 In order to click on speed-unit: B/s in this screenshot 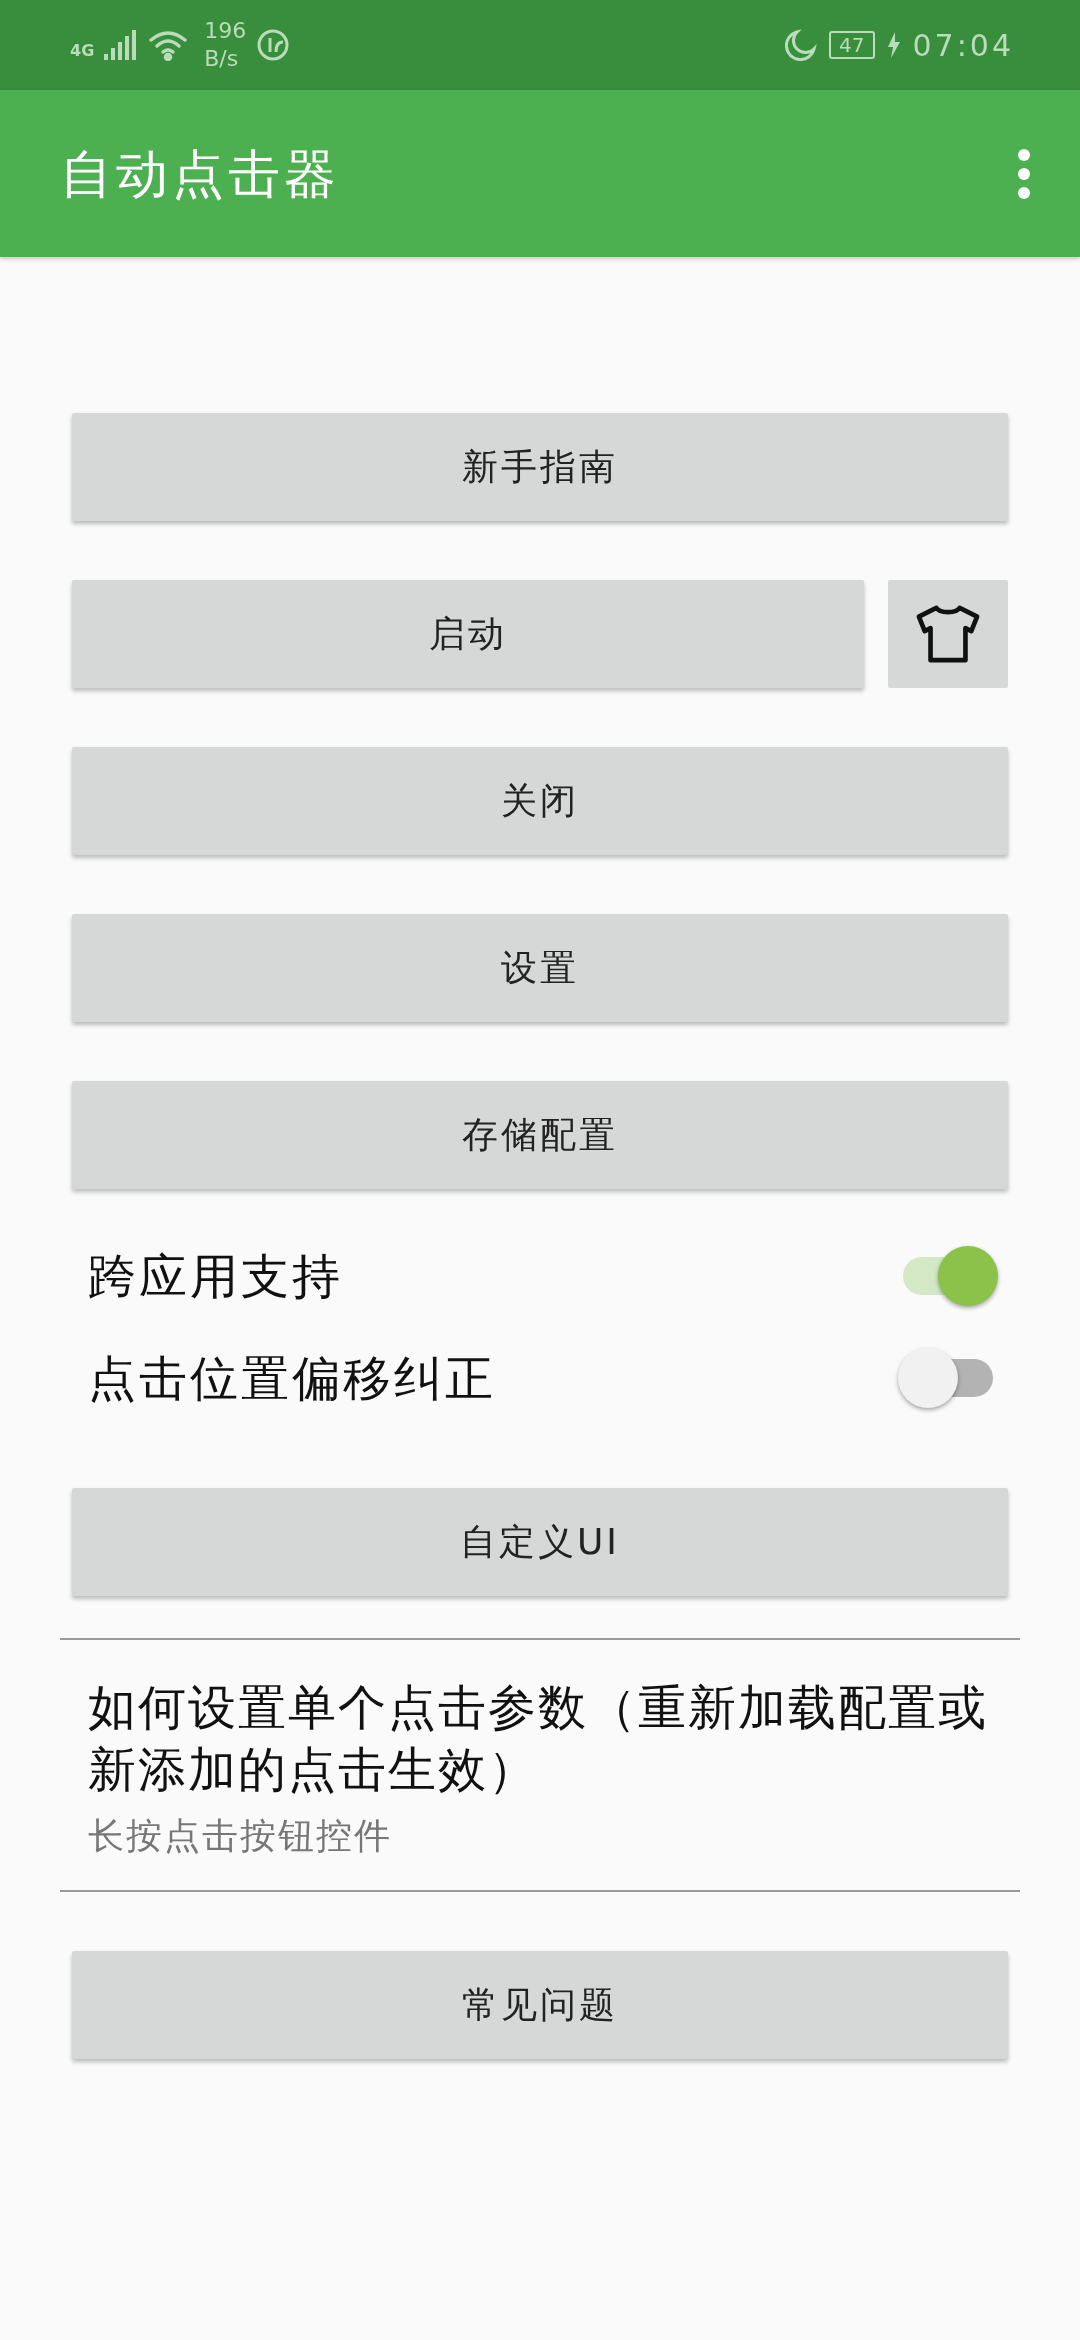, I will do `click(222, 59)`.